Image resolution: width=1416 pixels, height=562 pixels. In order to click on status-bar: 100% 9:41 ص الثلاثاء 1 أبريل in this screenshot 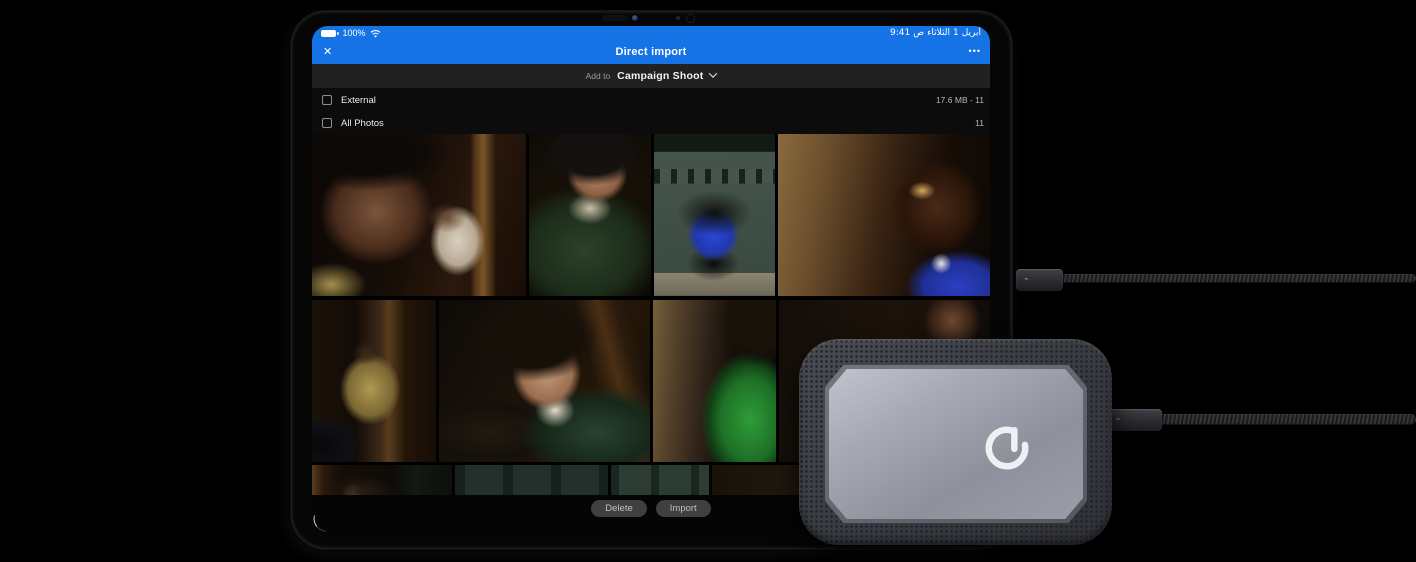, I will do `click(651, 33)`.